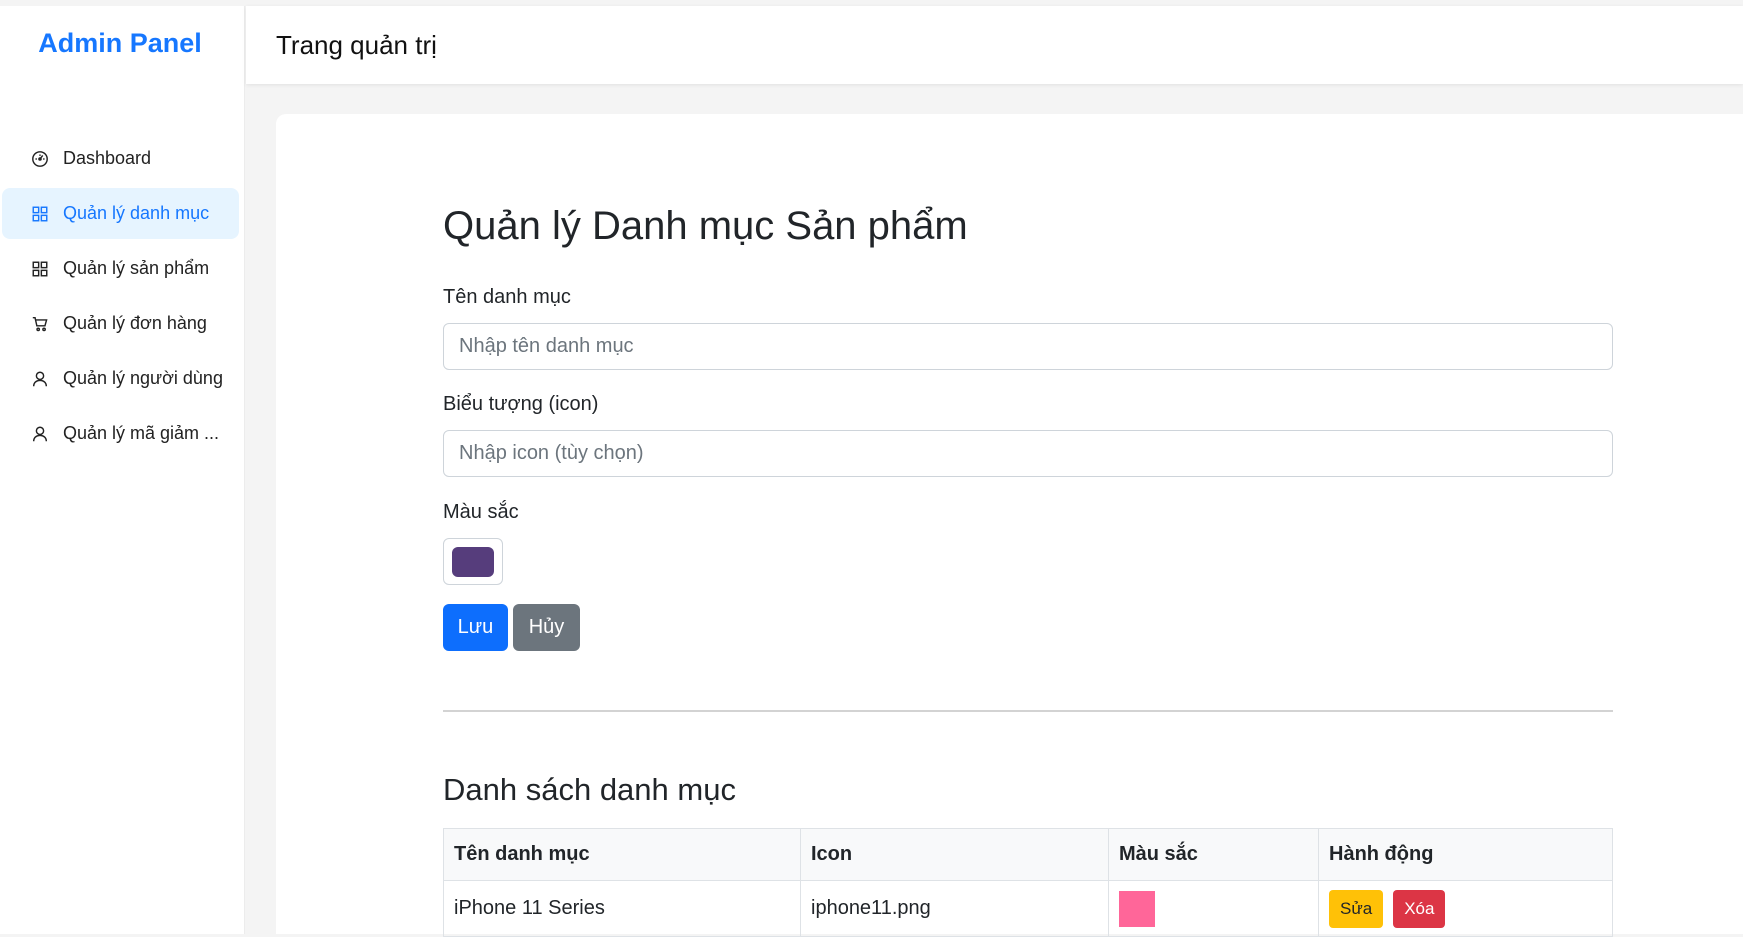  What do you see at coordinates (589, 789) in the screenshot?
I see `list-title: Danh sách danh mục` at bounding box center [589, 789].